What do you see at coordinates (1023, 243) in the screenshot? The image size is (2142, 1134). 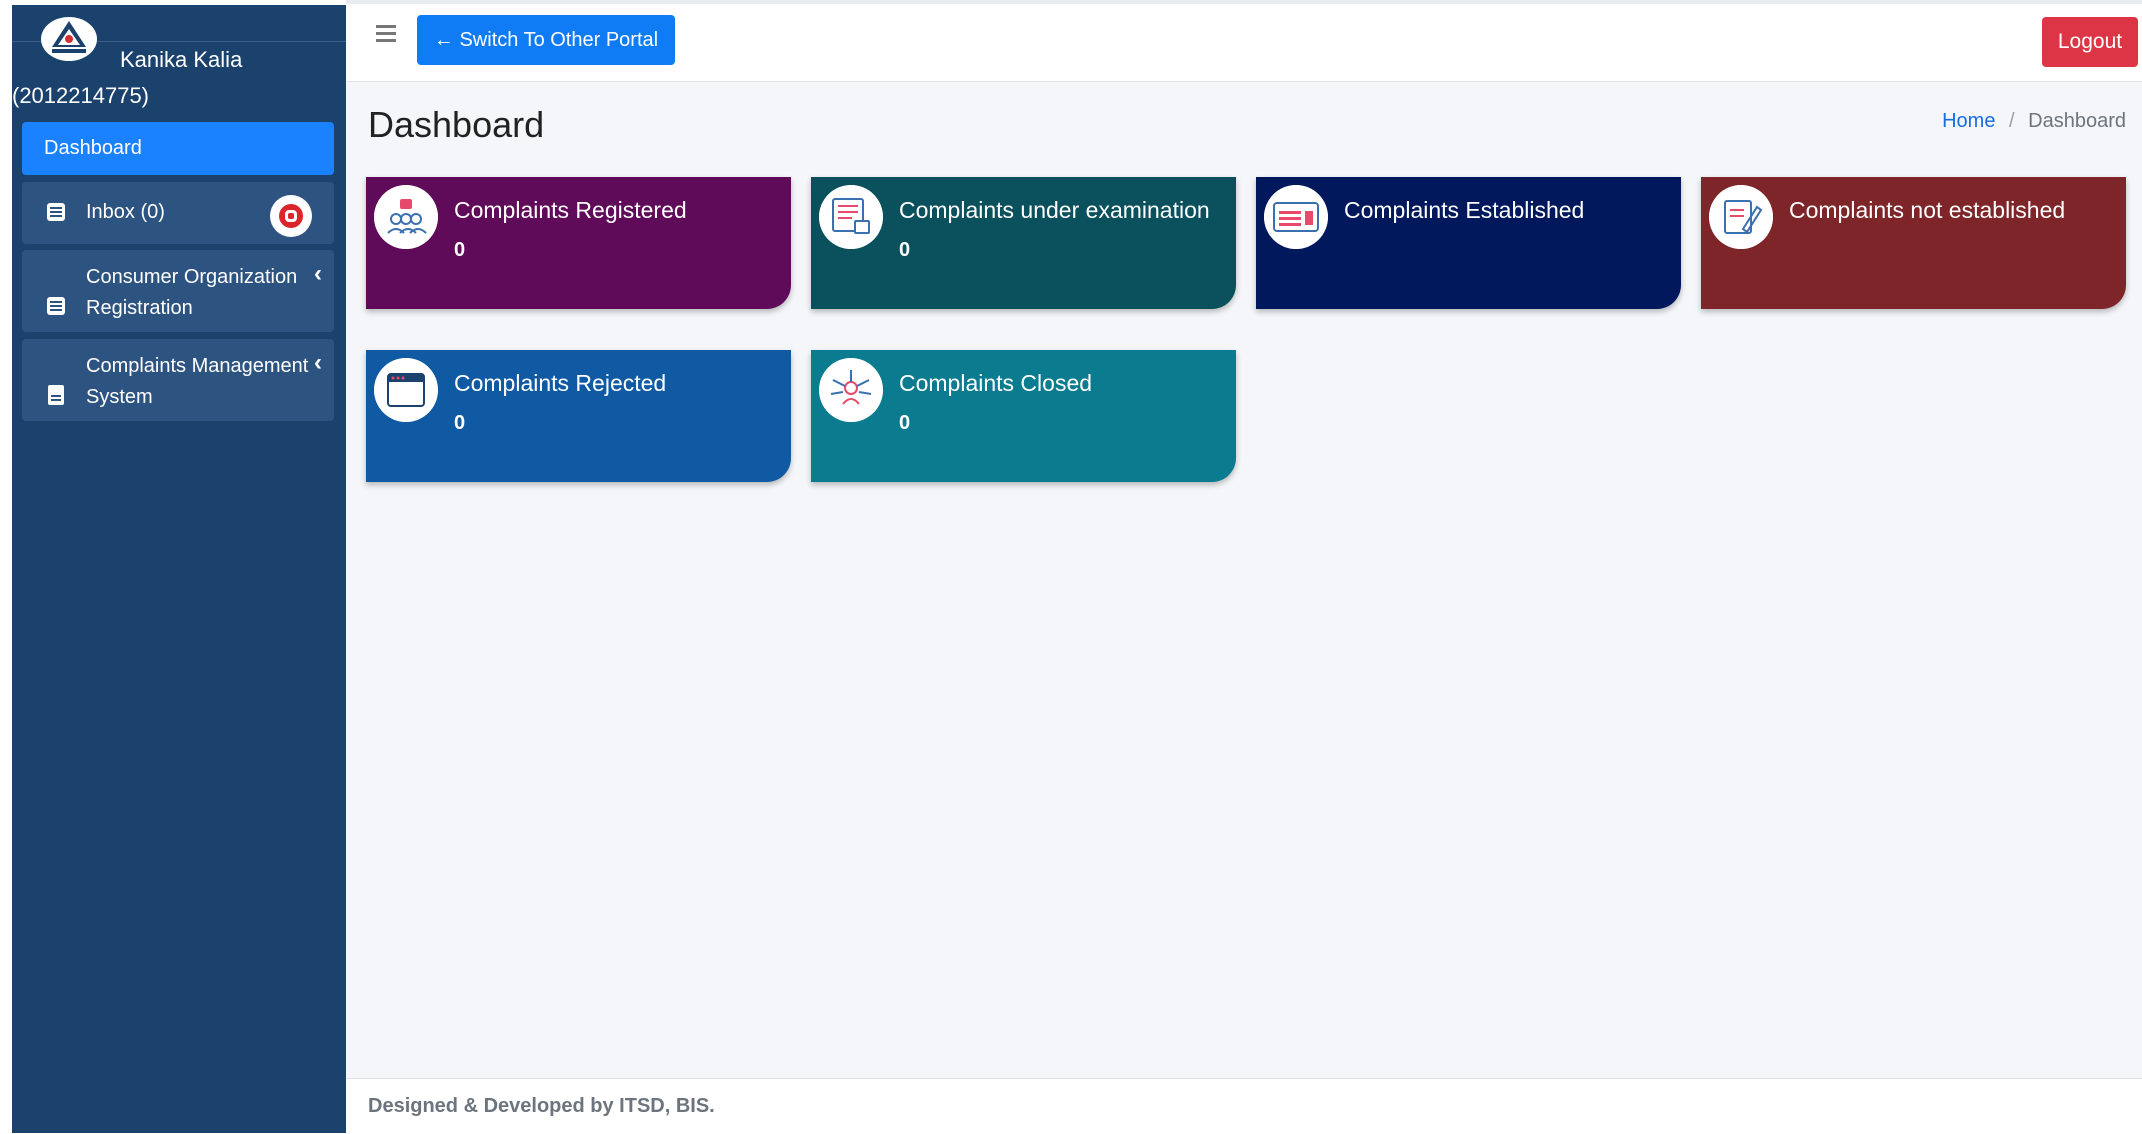 I see `card-complaints-under-examination: Complaints under examination 0` at bounding box center [1023, 243].